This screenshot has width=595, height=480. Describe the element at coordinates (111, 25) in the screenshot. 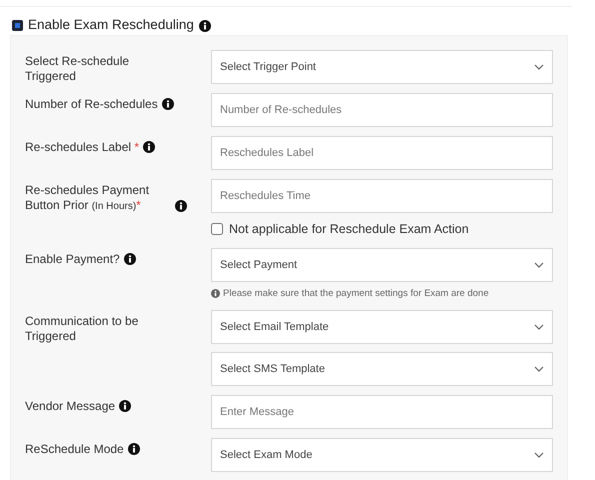

I see `checkbox-label: Enable Exam Rescheduling` at that location.